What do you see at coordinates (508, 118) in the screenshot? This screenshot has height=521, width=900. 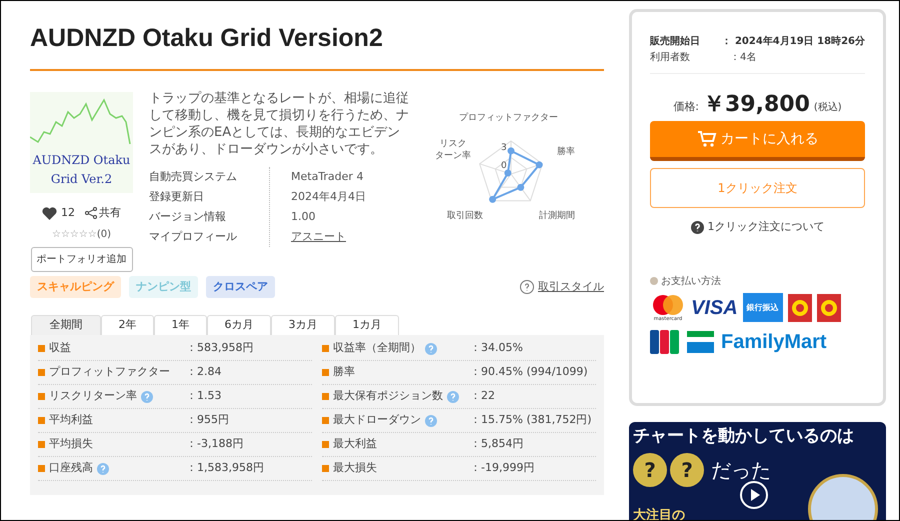 I see `radar-axis-label: プロフィットファクター` at bounding box center [508, 118].